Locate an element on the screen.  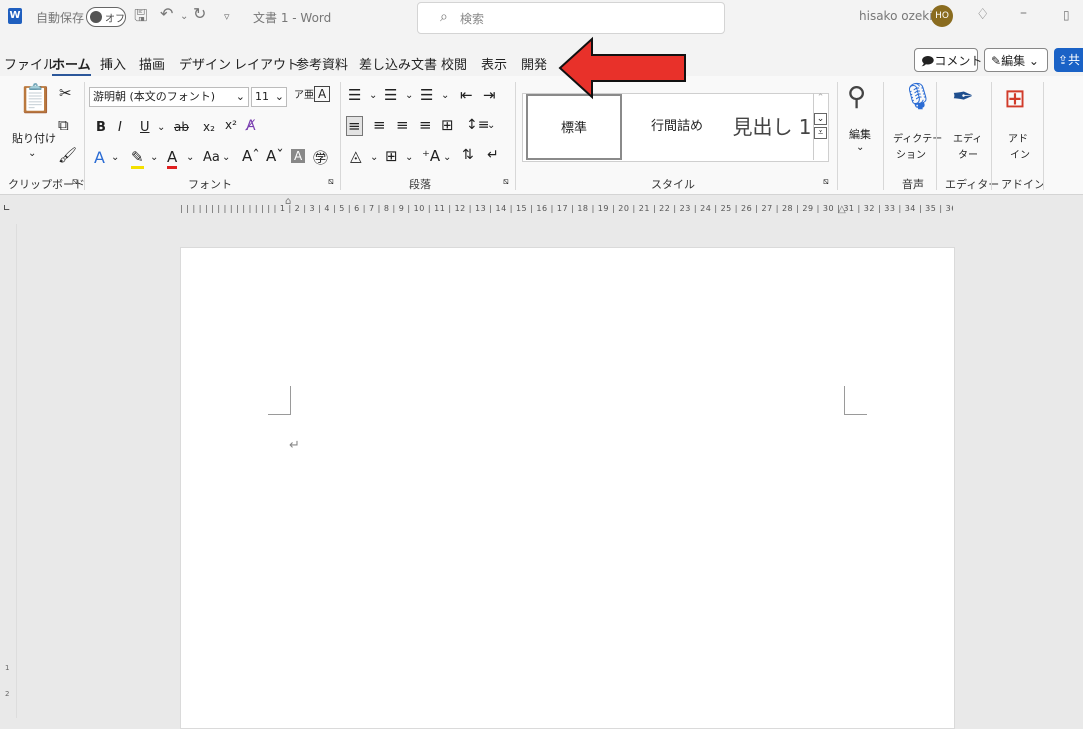
change-case-dropdown-icon: ⌄ is located at coordinates (226, 157).